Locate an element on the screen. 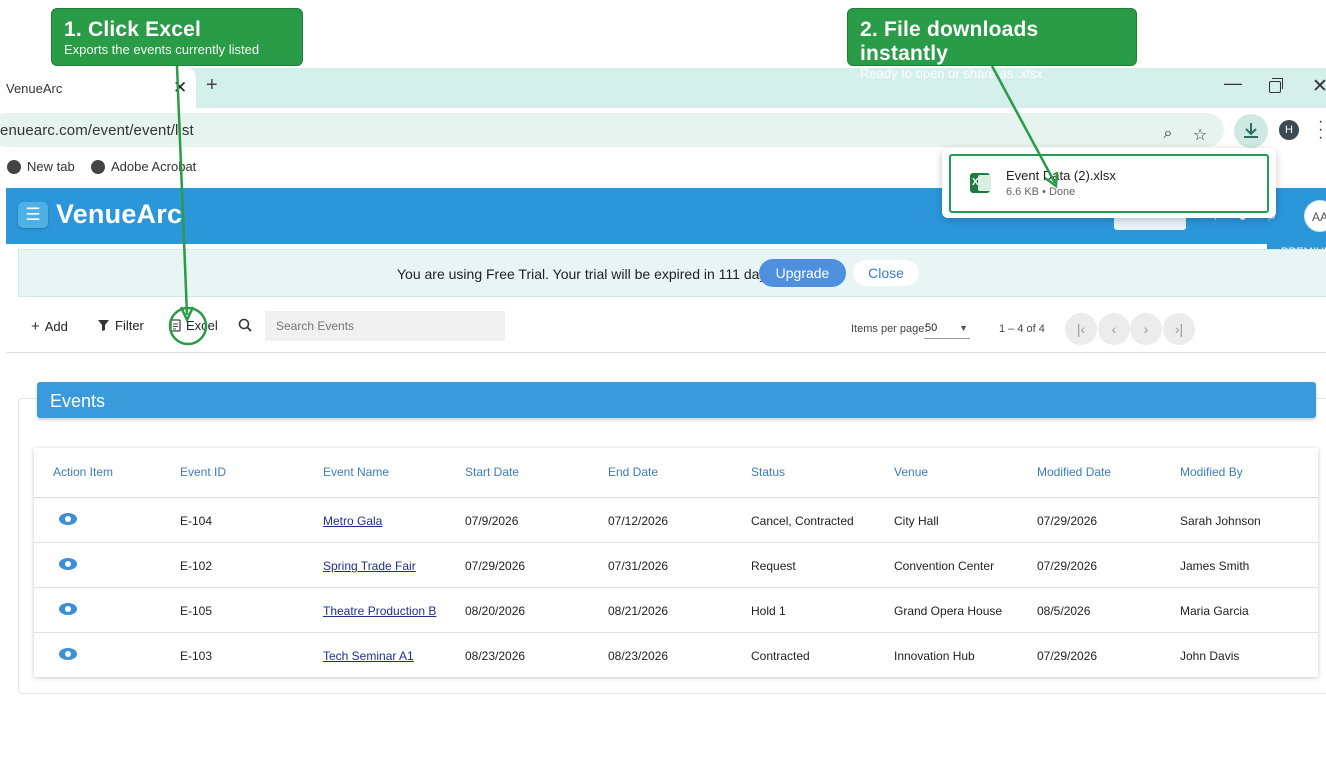 This screenshot has width=1326, height=784. modified-by: Maria Garcia is located at coordinates (1214, 611).